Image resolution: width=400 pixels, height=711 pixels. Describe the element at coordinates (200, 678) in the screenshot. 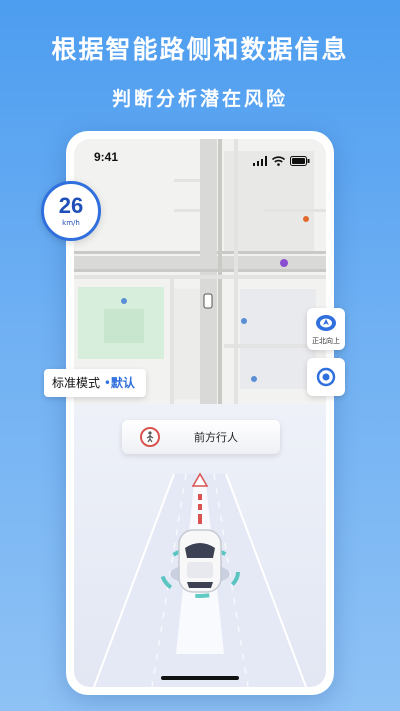

I see `home-indicator` at that location.